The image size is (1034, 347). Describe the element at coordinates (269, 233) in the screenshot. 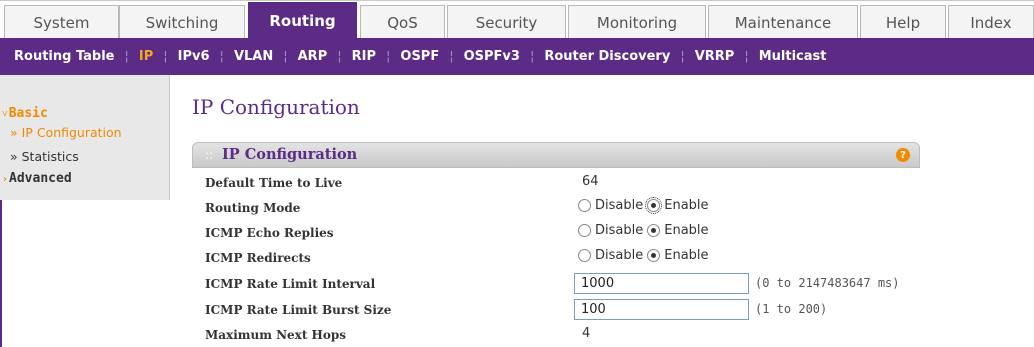

I see `icmp-echo-label: ICMP Echo Replies` at that location.